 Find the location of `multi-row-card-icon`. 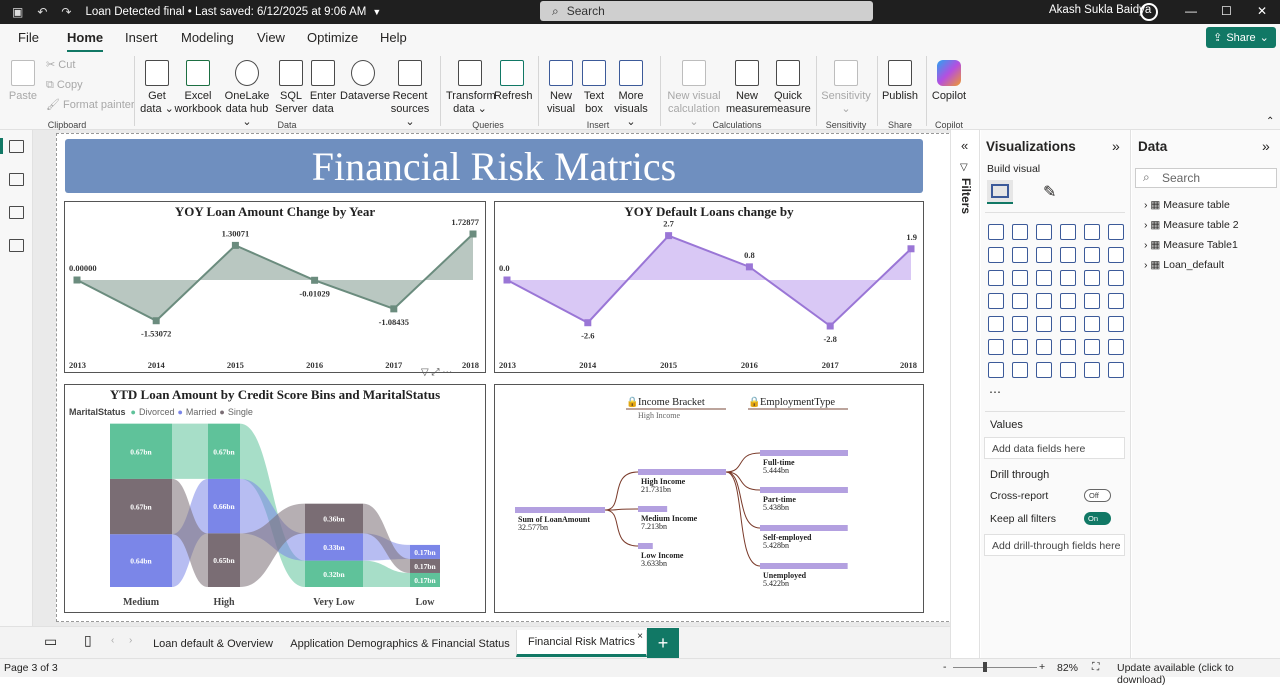

multi-row-card-icon is located at coordinates (996, 324).